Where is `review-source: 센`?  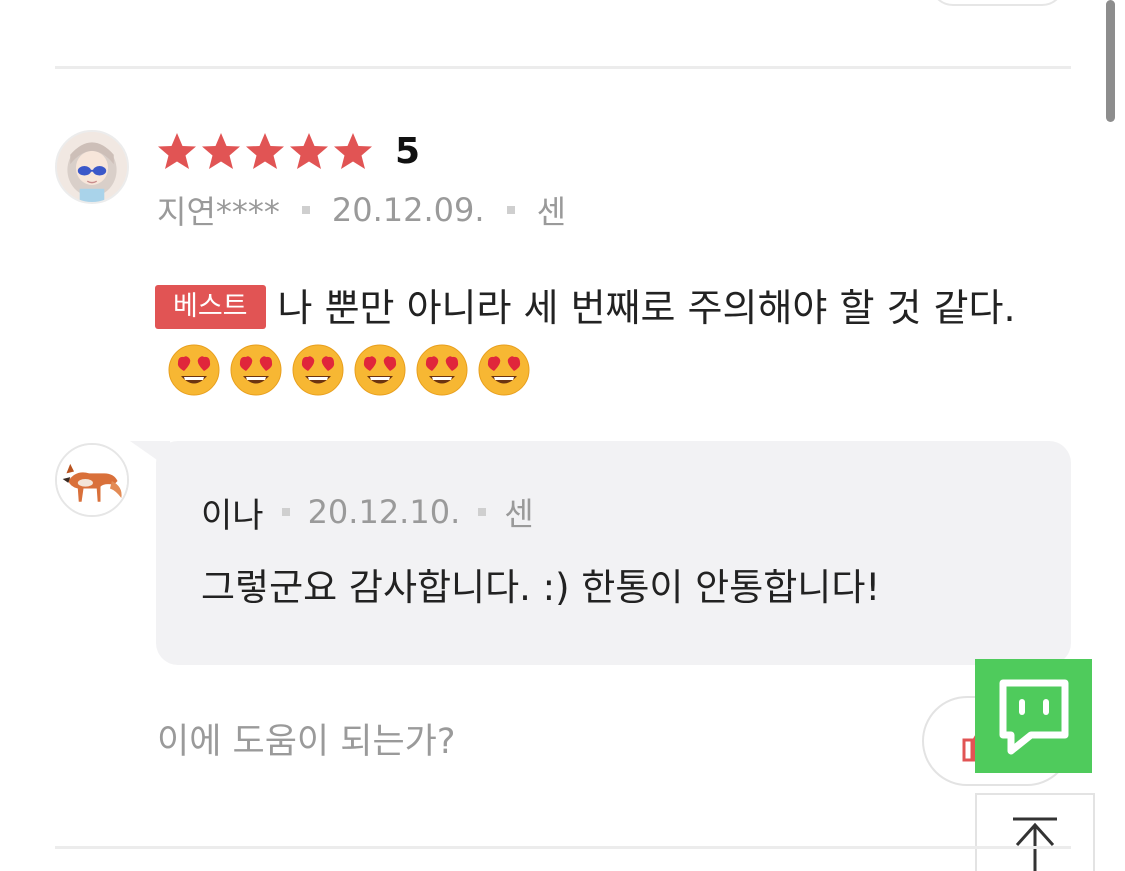 review-source: 센 is located at coordinates (551, 212).